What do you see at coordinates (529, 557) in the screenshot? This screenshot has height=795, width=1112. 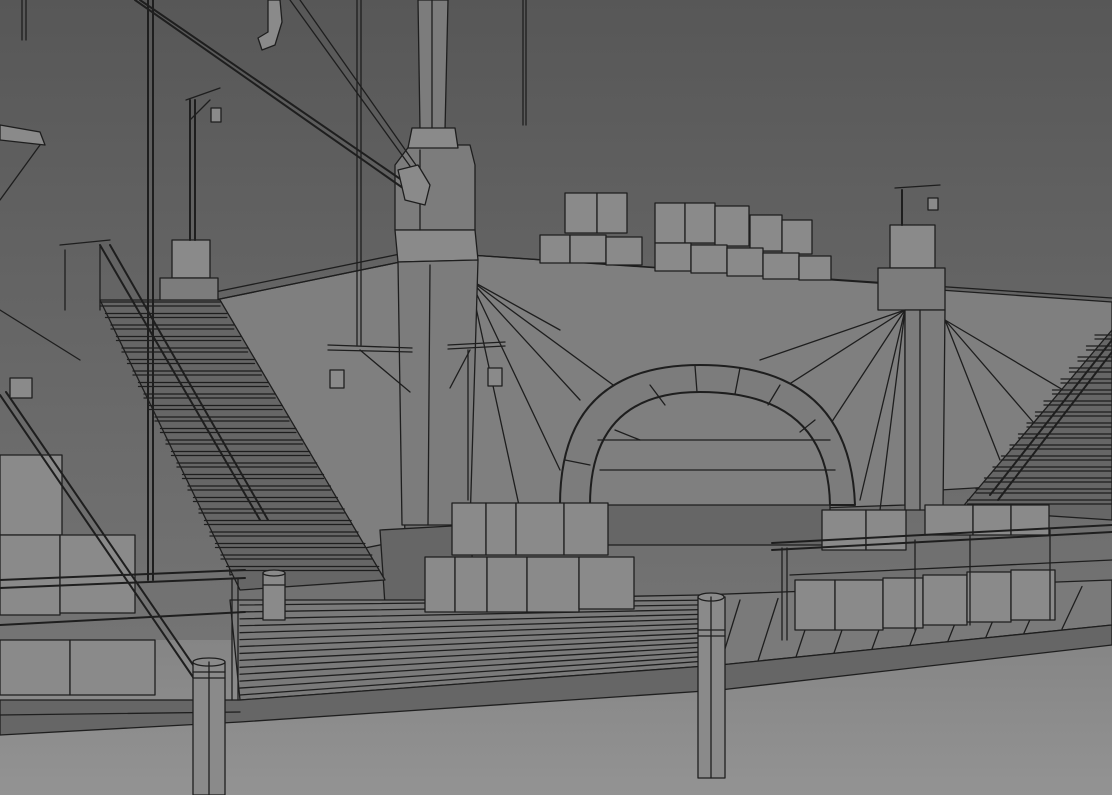 I see `center-crate-stack` at bounding box center [529, 557].